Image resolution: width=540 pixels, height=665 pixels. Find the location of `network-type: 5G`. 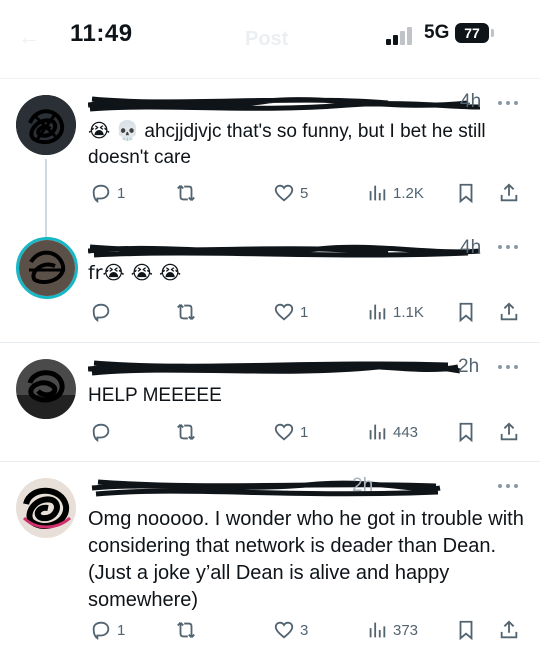

network-type: 5G is located at coordinates (437, 32).